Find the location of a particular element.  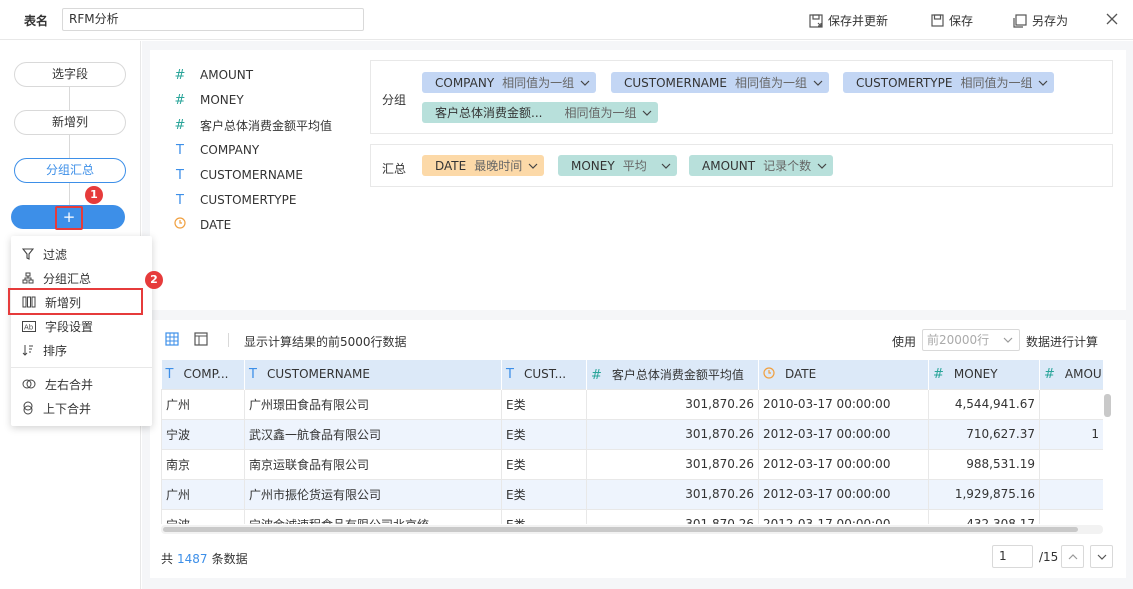

step-group-summary: 分组汇总 is located at coordinates (70, 170).